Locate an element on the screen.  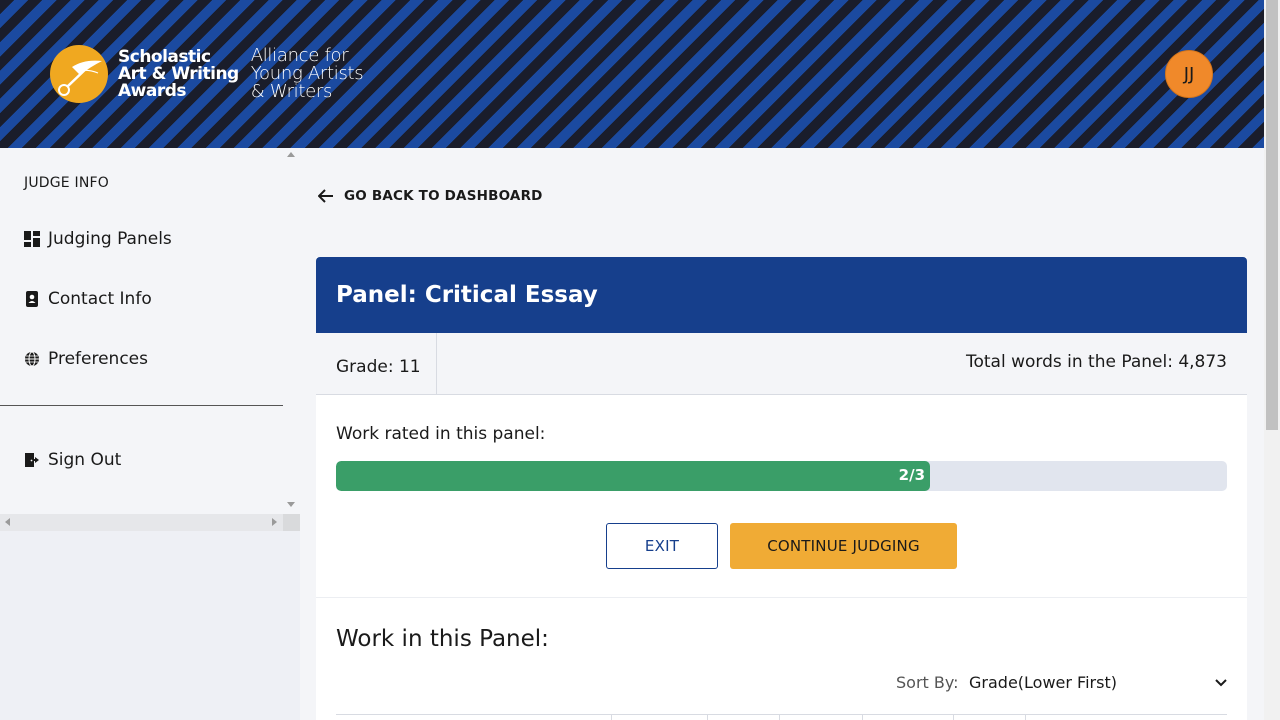
logo-emblem-icon is located at coordinates (79, 74).